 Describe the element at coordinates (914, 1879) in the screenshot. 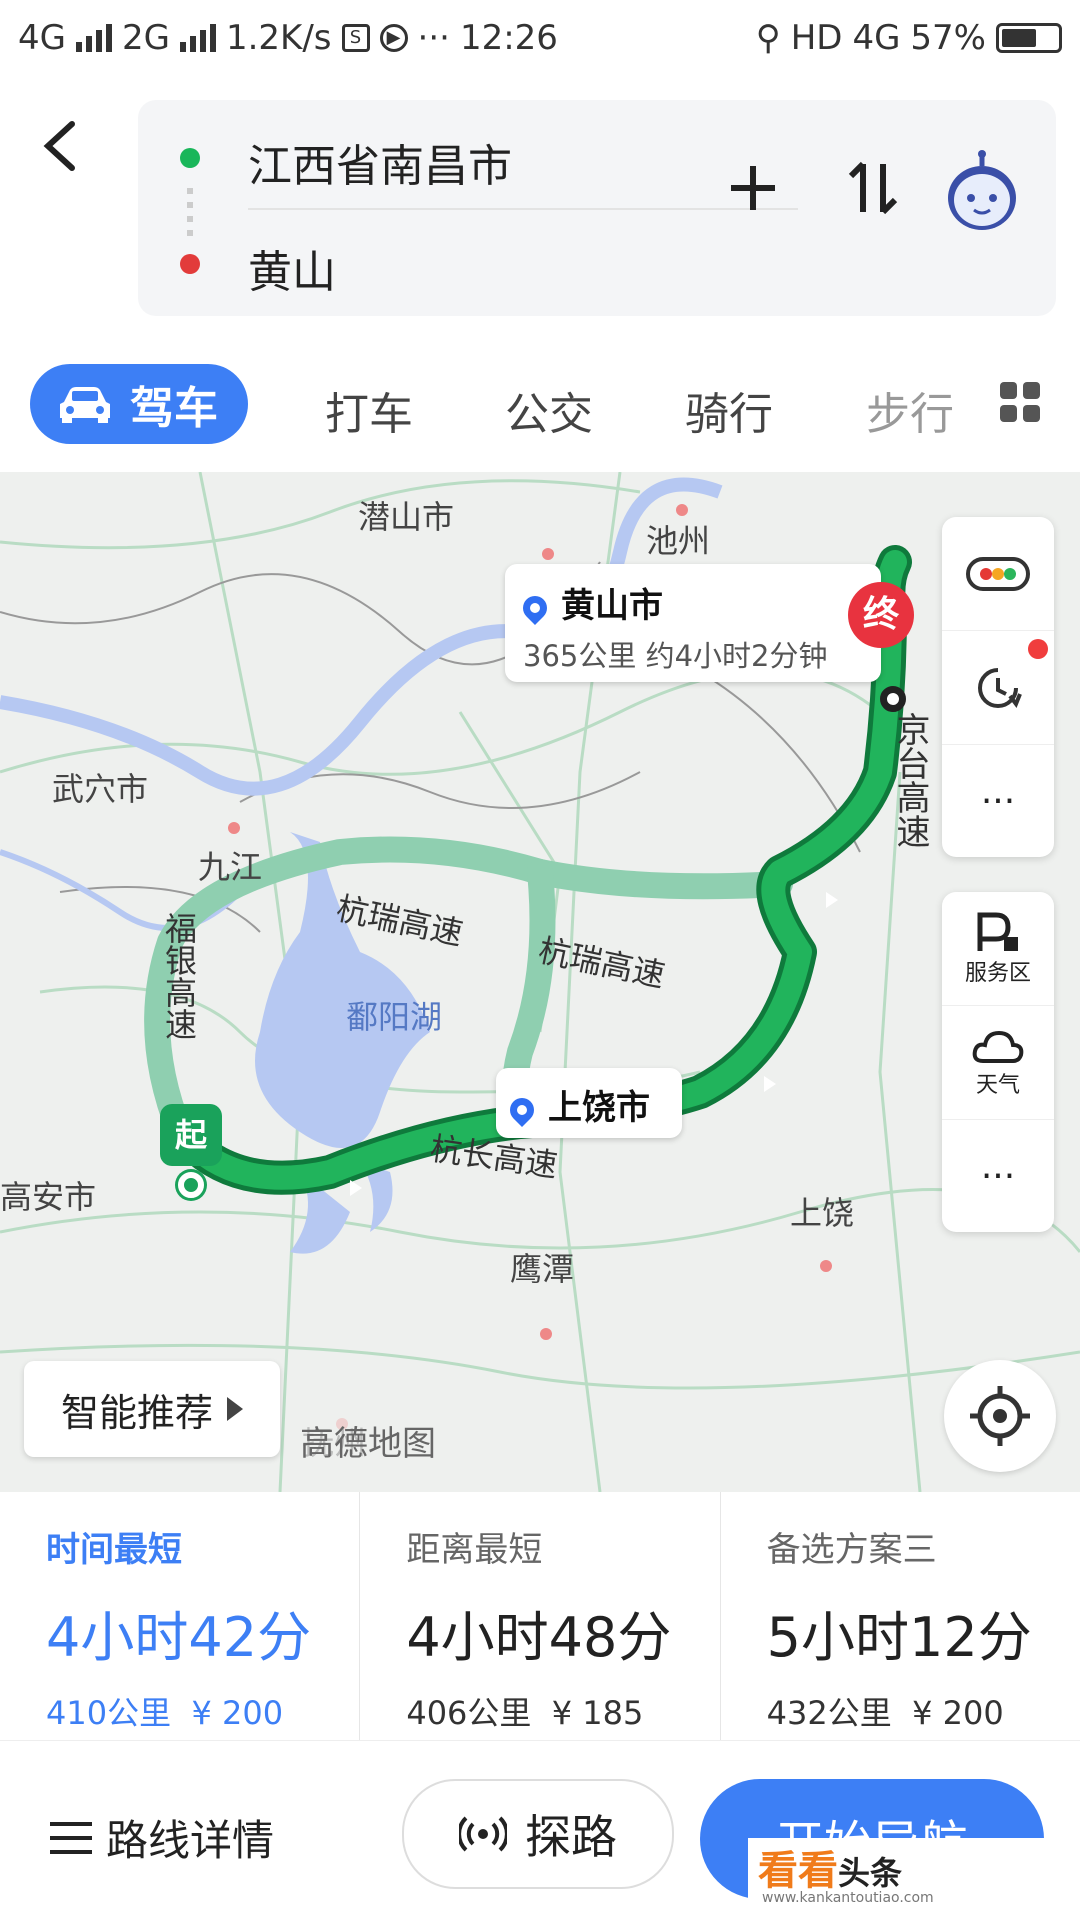

I see `watermark: 看看头条 www.kankantoutiao.com` at that location.